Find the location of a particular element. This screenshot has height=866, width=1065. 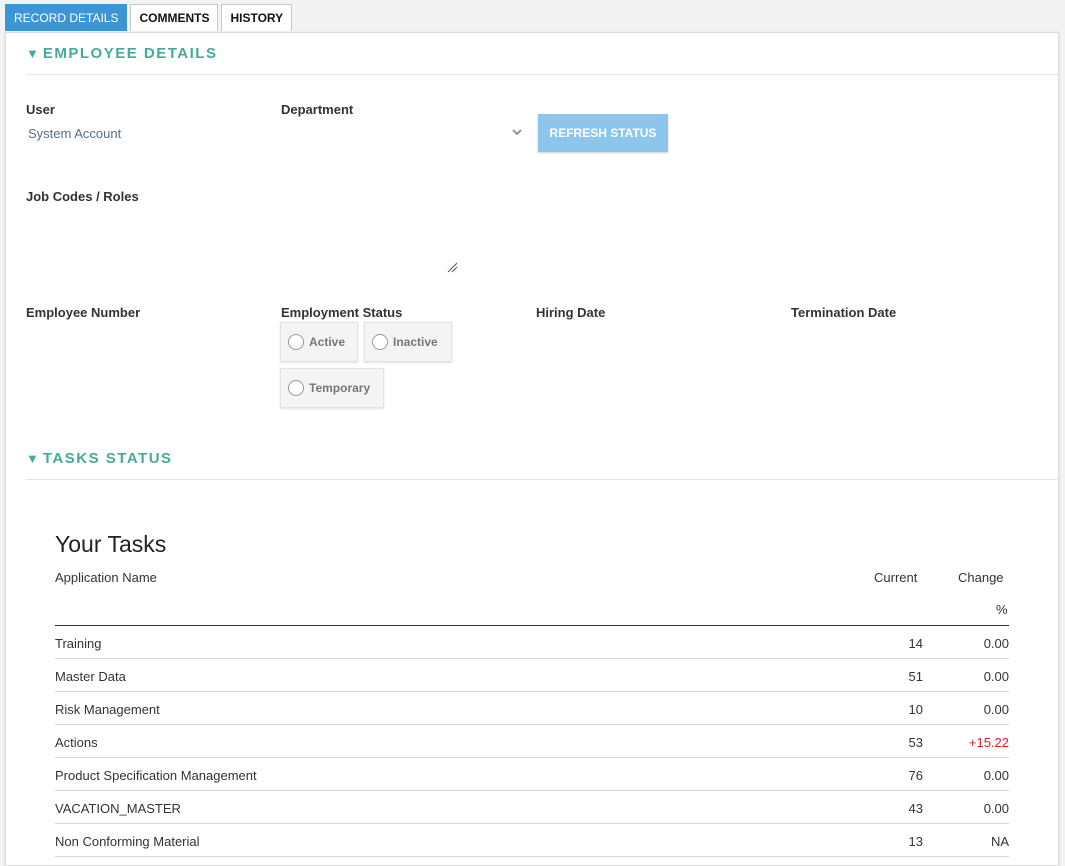

app-name: Product Specification Management is located at coordinates (156, 775).